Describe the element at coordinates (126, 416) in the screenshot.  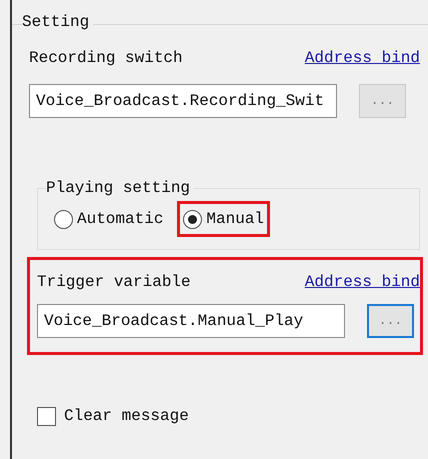
I see `checkbox-label: Clear message` at that location.